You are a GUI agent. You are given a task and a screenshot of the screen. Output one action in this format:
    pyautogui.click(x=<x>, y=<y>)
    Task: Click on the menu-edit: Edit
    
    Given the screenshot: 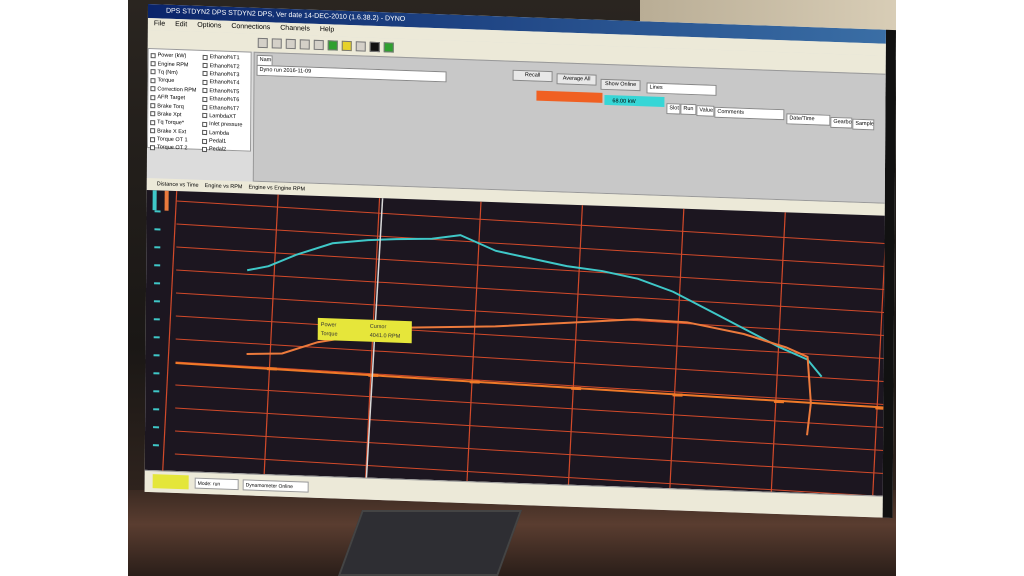 What is the action you would take?
    pyautogui.click(x=181, y=25)
    